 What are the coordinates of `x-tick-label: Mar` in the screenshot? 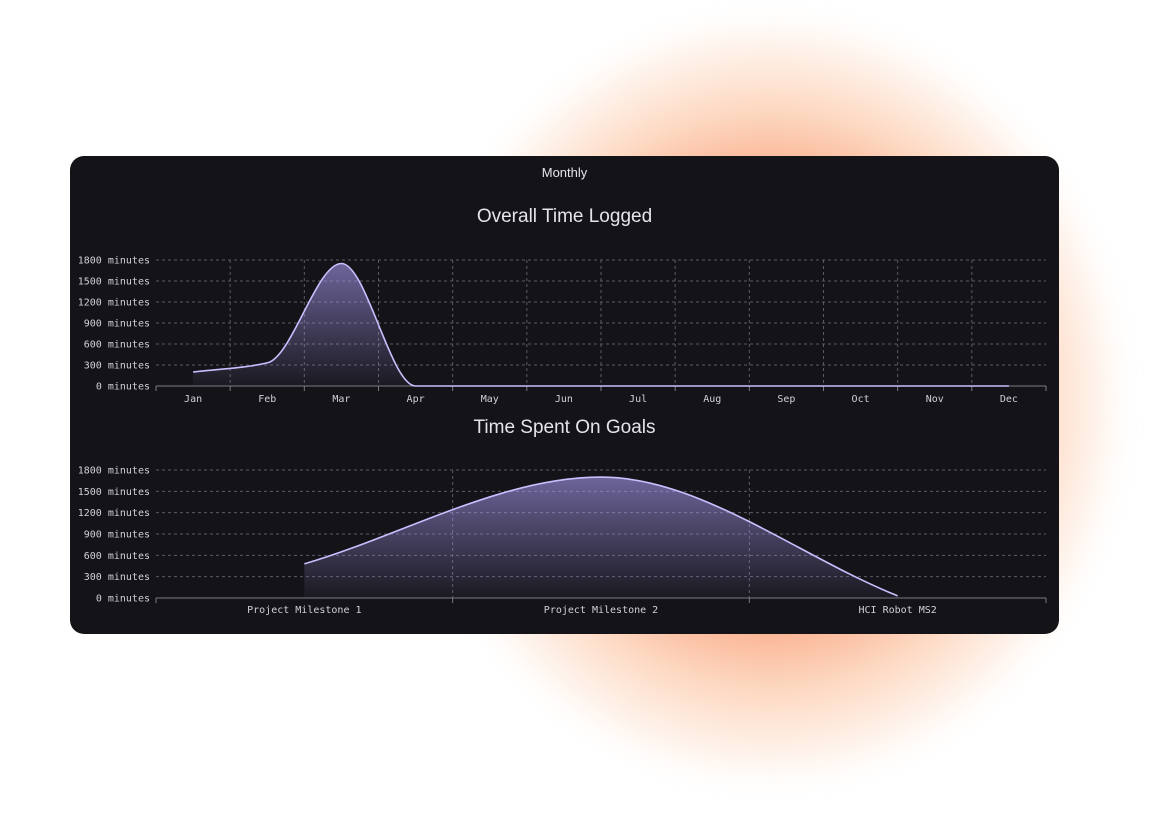 It's located at (341, 399).